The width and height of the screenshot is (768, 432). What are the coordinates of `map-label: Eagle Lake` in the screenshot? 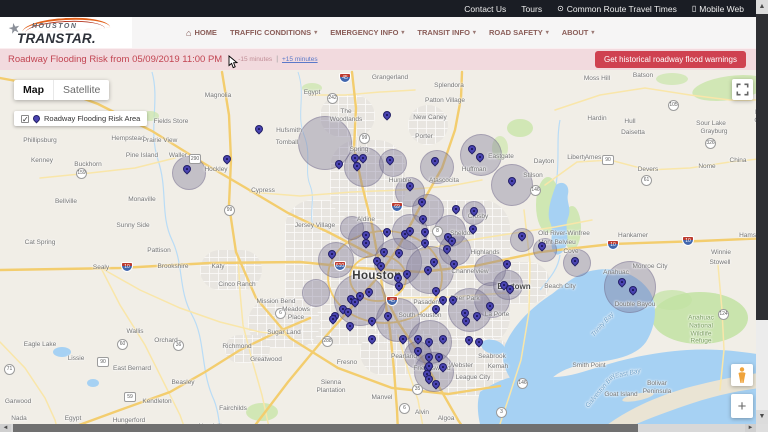 It's located at (40, 345).